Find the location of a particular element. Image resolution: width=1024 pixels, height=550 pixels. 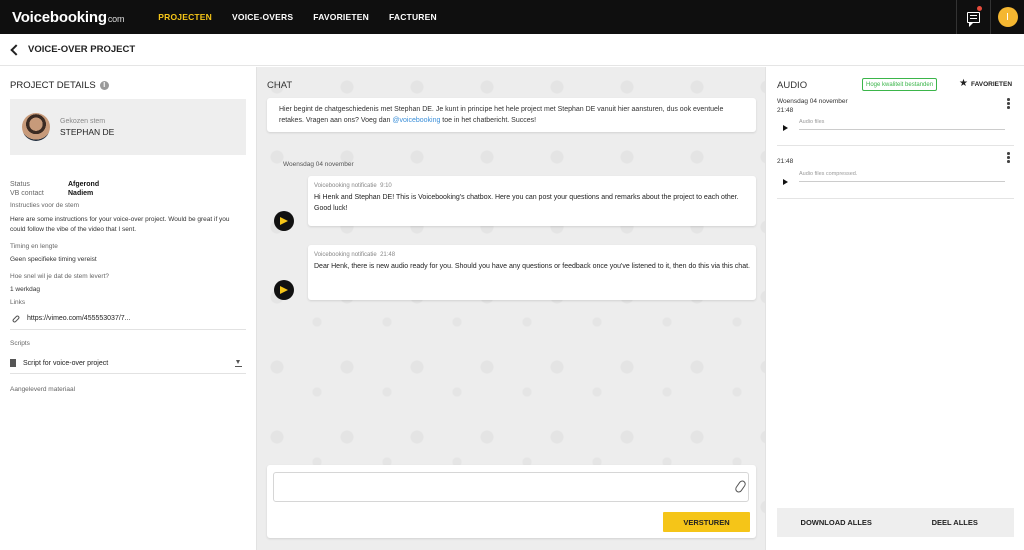

audio-player: Audio files is located at coordinates (895, 127).